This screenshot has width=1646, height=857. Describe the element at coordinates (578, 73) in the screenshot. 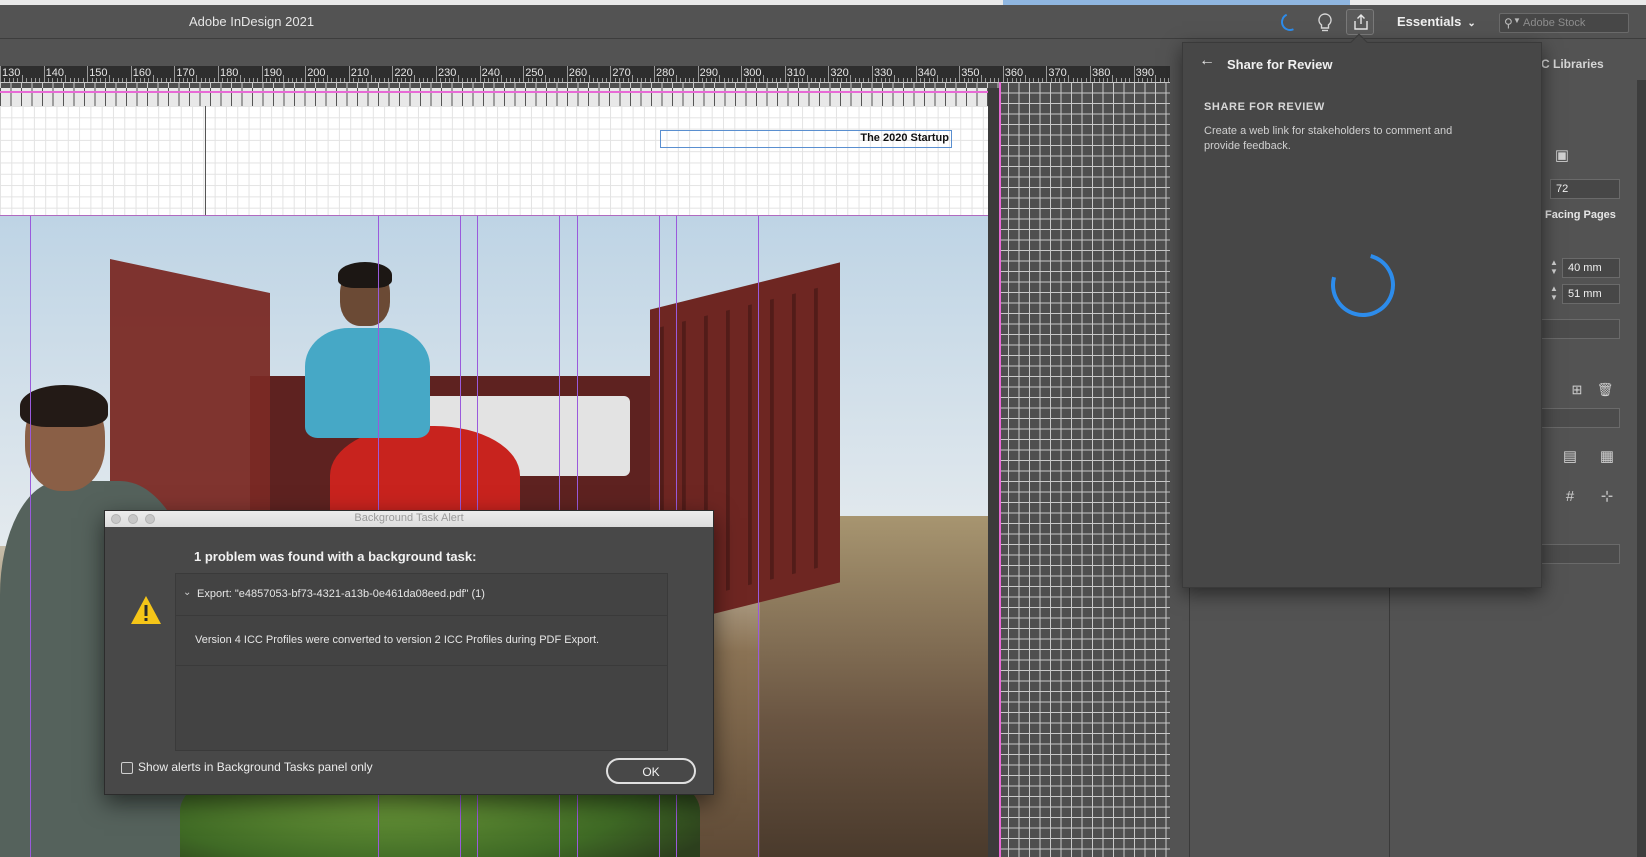

I see `ruler-label: 260` at that location.